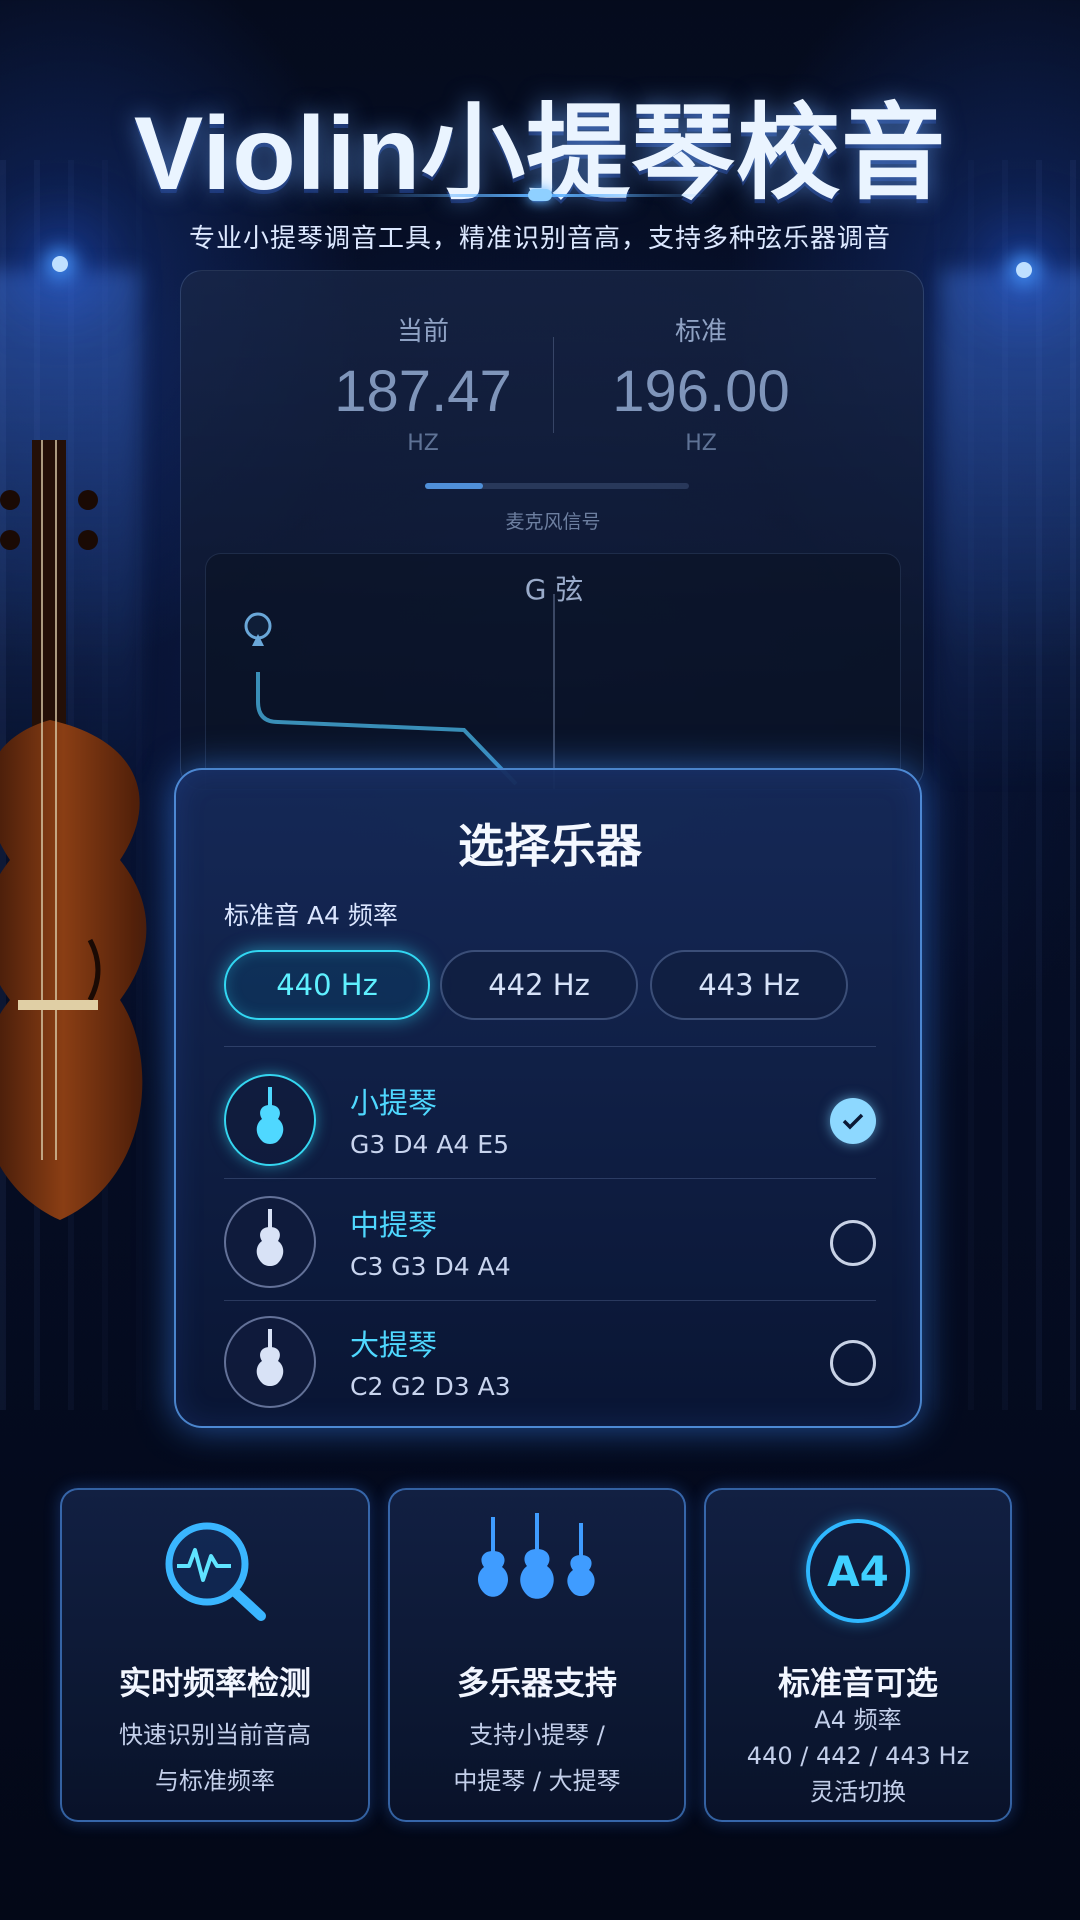 The width and height of the screenshot is (1080, 1920). What do you see at coordinates (215, 1735) in the screenshot?
I see `feature-desc-line: 快速识别当前音高` at bounding box center [215, 1735].